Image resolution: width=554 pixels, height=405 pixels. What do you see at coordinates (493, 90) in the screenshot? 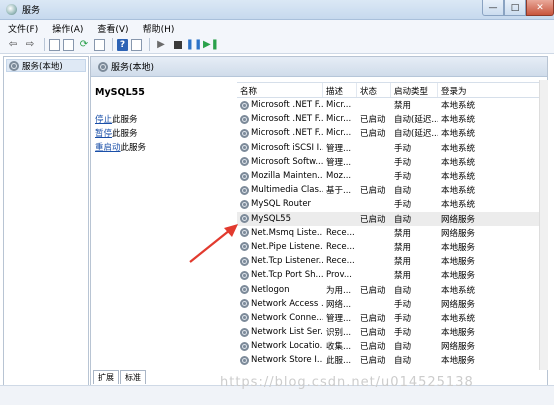
I see `column-header-log-on-as: 登录为` at bounding box center [493, 90].